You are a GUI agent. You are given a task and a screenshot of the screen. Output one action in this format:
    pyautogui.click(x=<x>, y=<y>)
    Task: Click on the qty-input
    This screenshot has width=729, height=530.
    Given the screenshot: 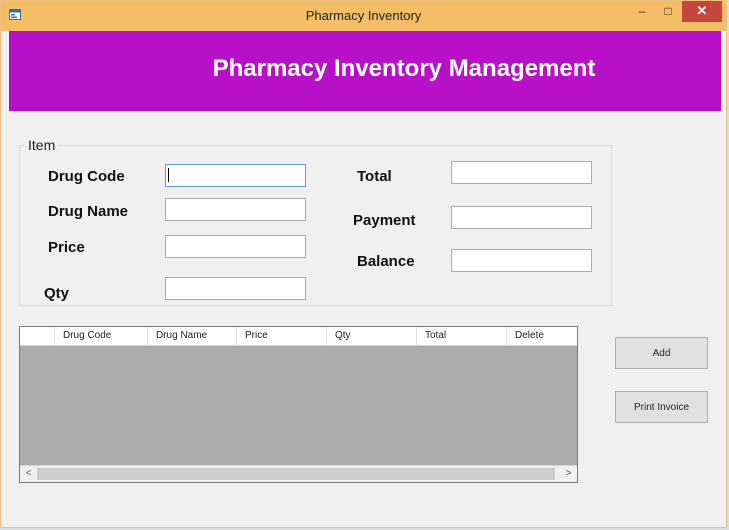 What is the action you would take?
    pyautogui.click(x=235, y=288)
    